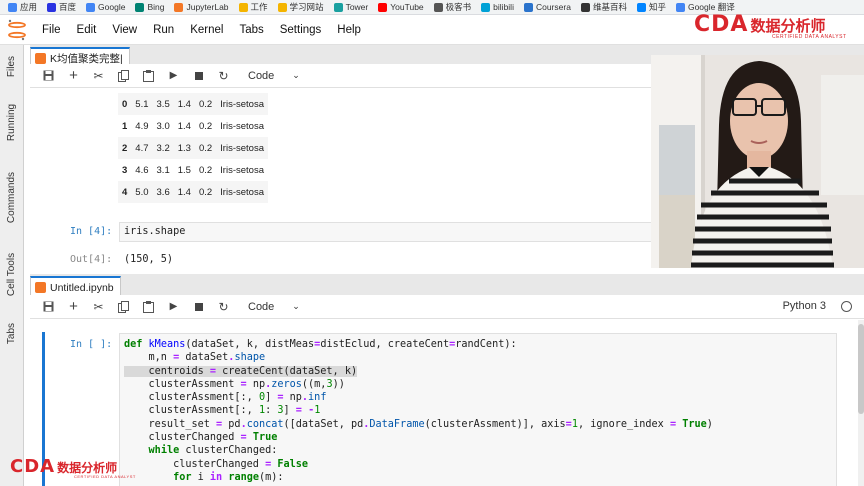  Describe the element at coordinates (657, 7) in the screenshot. I see `bookmark-label: 知乎` at that location.